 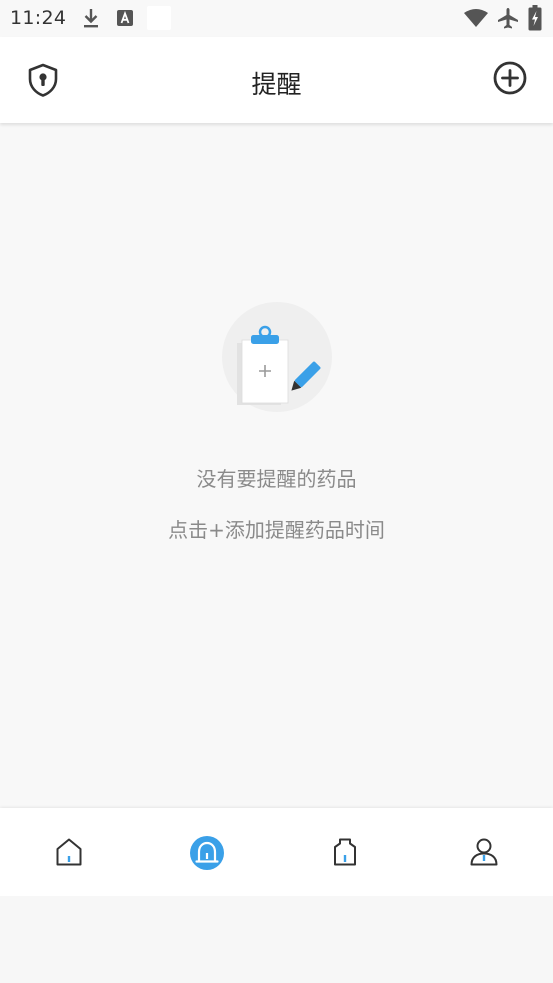 I want to click on bottom-navigation, so click(x=276, y=852).